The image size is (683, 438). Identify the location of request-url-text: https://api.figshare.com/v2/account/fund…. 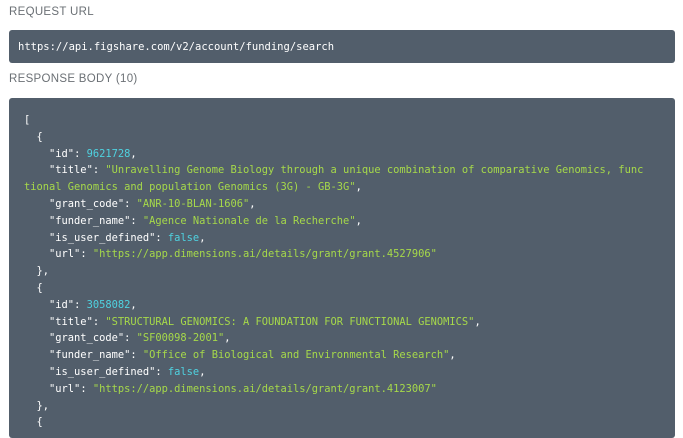
(176, 46).